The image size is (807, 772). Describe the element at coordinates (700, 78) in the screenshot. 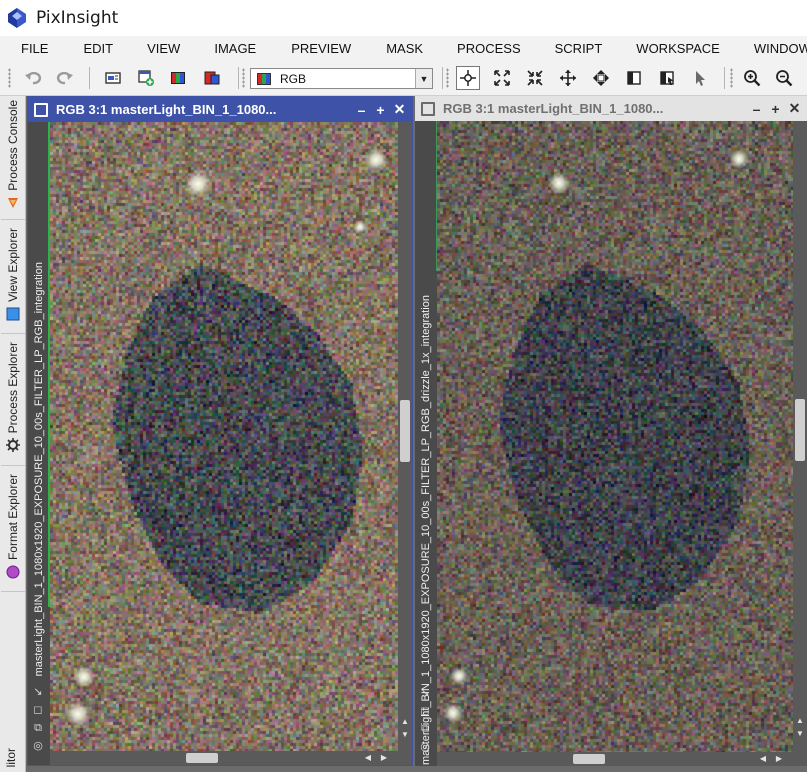

I see `pointer-icon` at that location.